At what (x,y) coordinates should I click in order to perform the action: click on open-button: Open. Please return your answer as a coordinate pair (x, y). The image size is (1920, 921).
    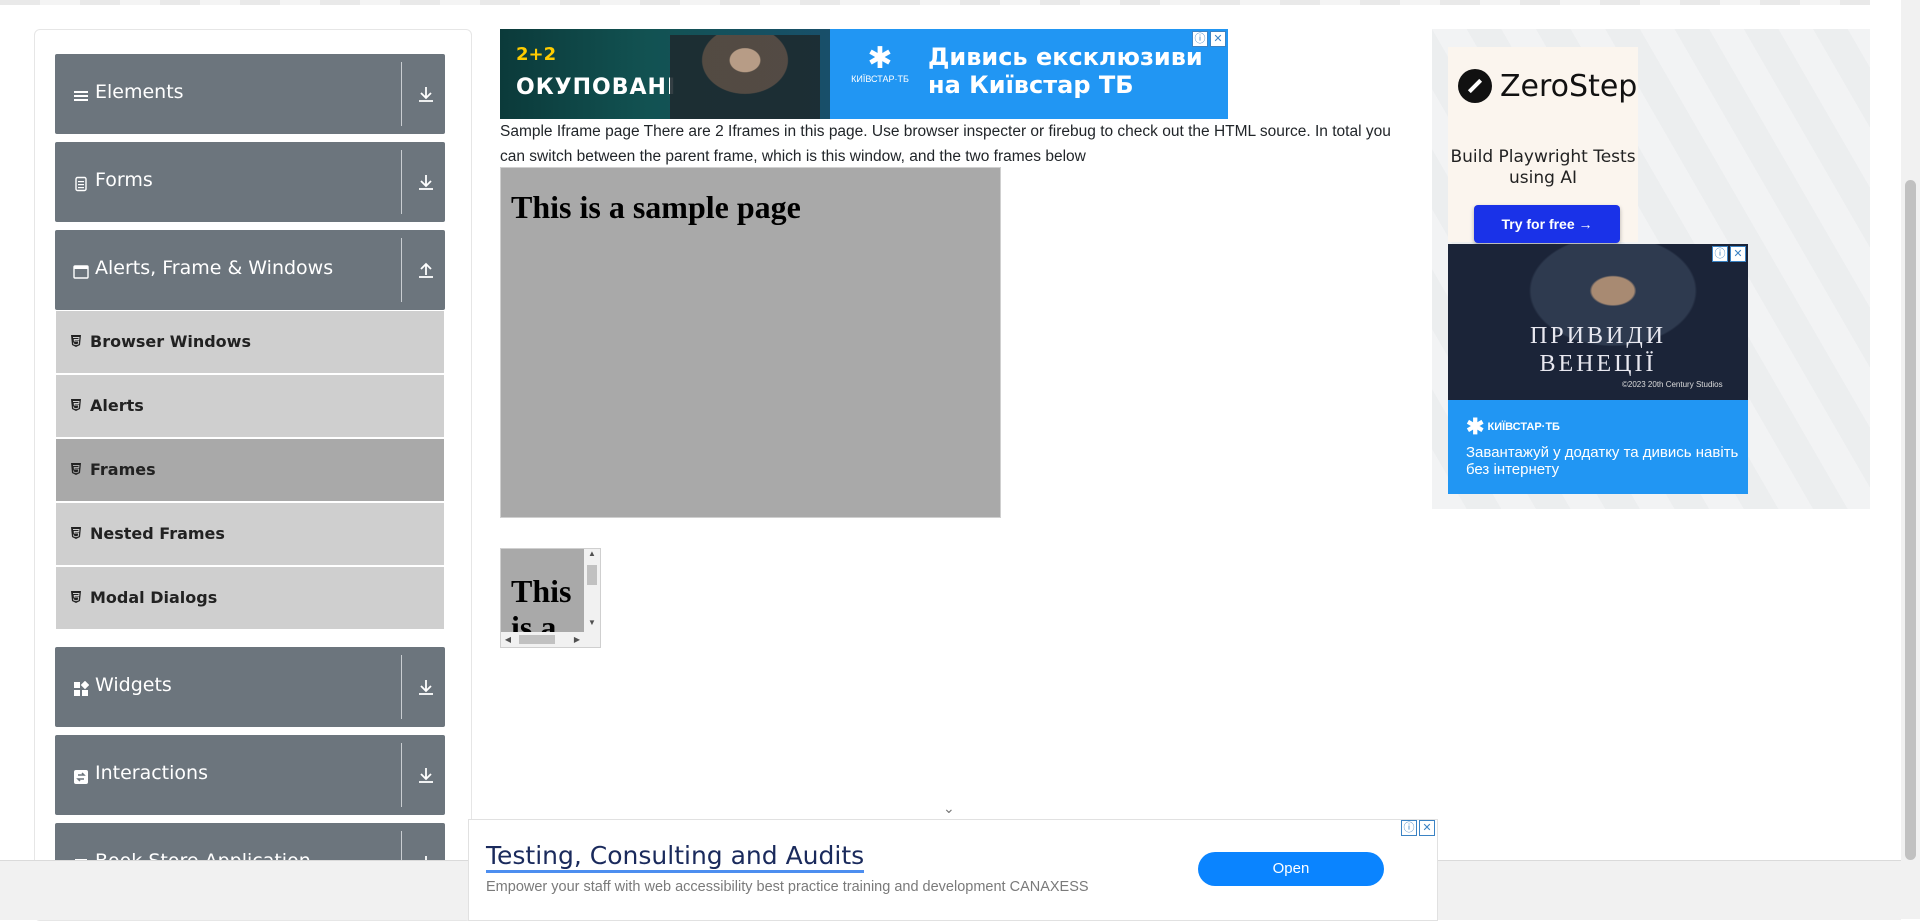
    Looking at the image, I should click on (1291, 869).